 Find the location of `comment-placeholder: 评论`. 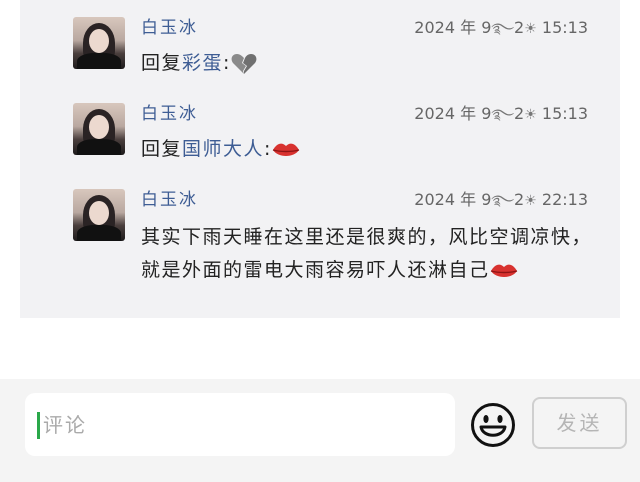

comment-placeholder: 评论 is located at coordinates (65, 425).